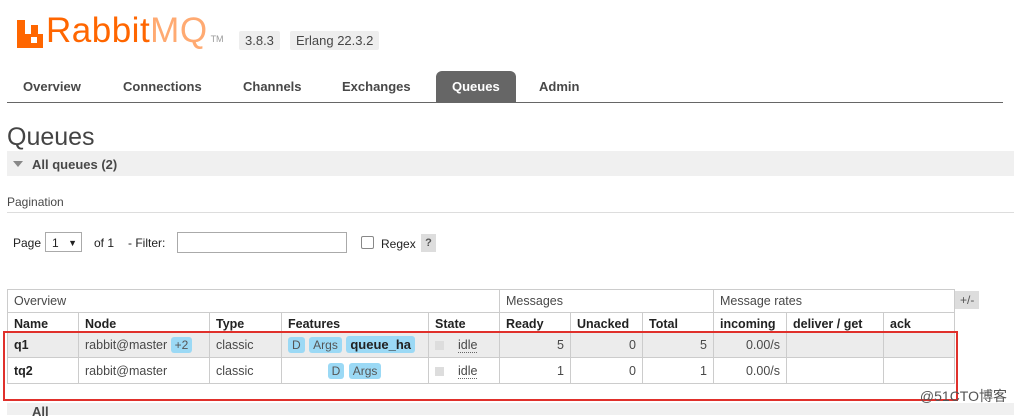 Image resolution: width=1015 pixels, height=419 pixels. What do you see at coordinates (40, 411) in the screenshot?
I see `next-section-title: All` at bounding box center [40, 411].